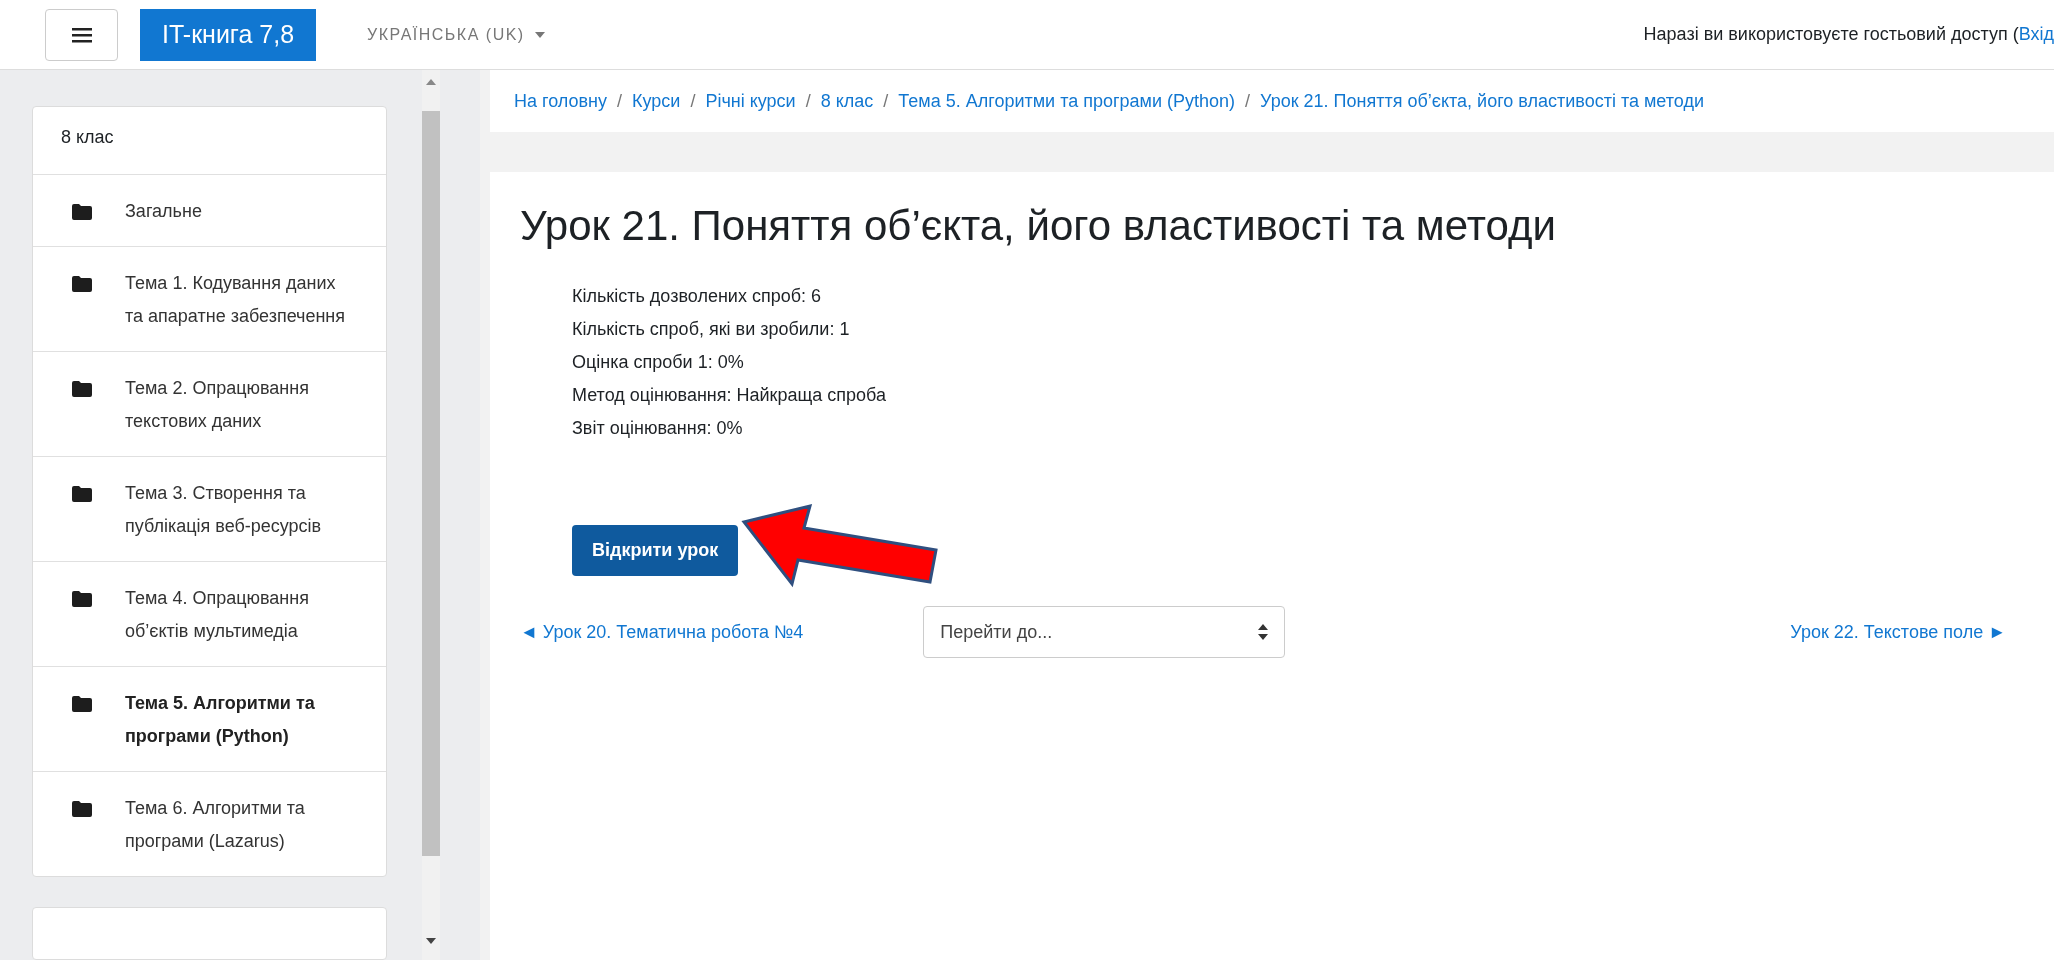 This screenshot has height=960, width=2054. I want to click on breadcrumb-link: 8 клас, so click(847, 101).